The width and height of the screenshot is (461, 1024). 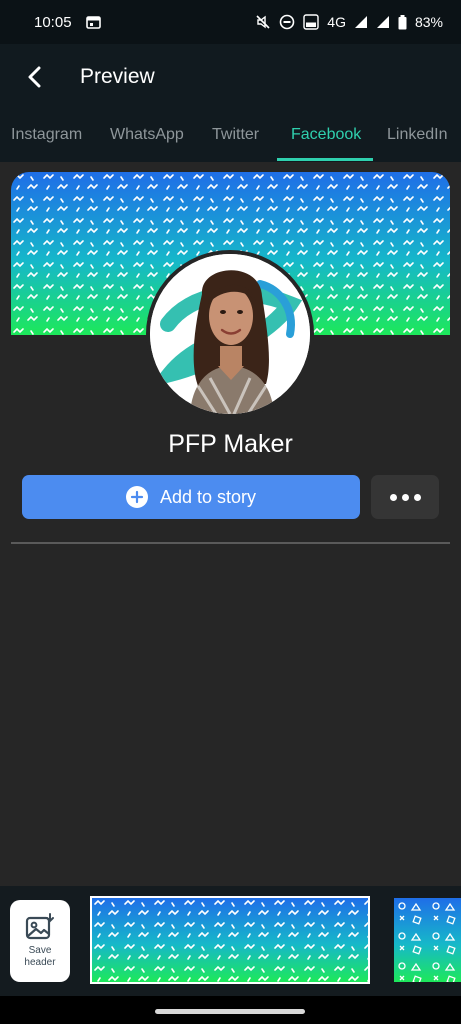 I want to click on tab-linkedin: LinkedIn, so click(x=417, y=135).